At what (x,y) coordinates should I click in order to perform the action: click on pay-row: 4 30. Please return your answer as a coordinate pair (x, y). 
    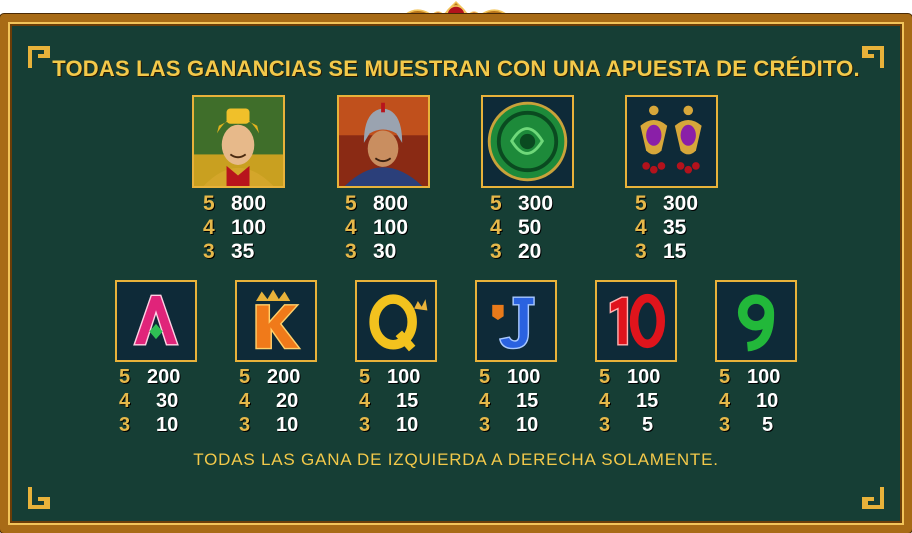
    Looking at the image, I should click on (149, 401).